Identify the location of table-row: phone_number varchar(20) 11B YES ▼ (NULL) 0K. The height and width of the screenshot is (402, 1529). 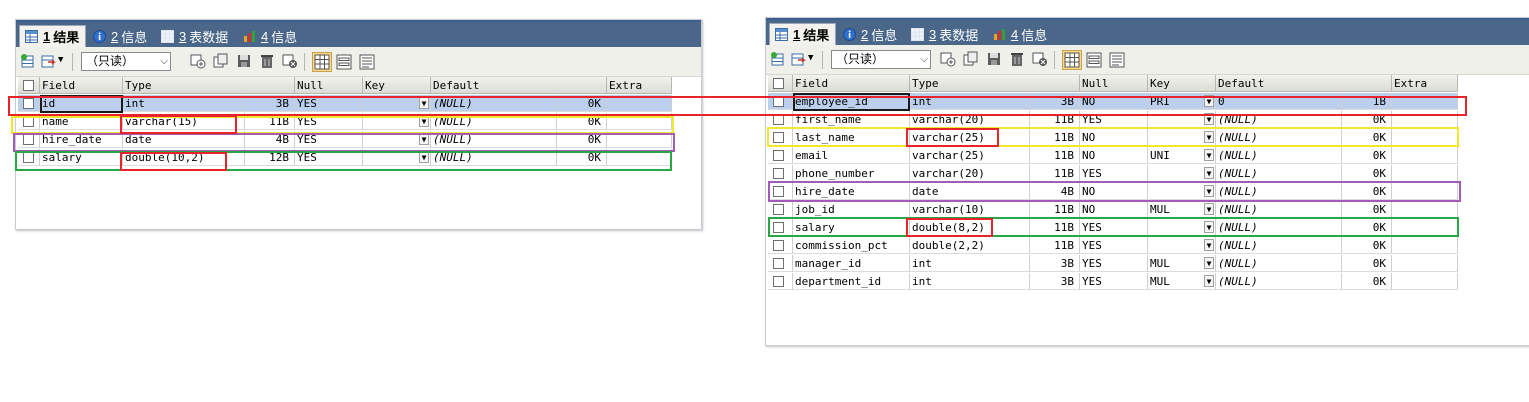
(1113, 174).